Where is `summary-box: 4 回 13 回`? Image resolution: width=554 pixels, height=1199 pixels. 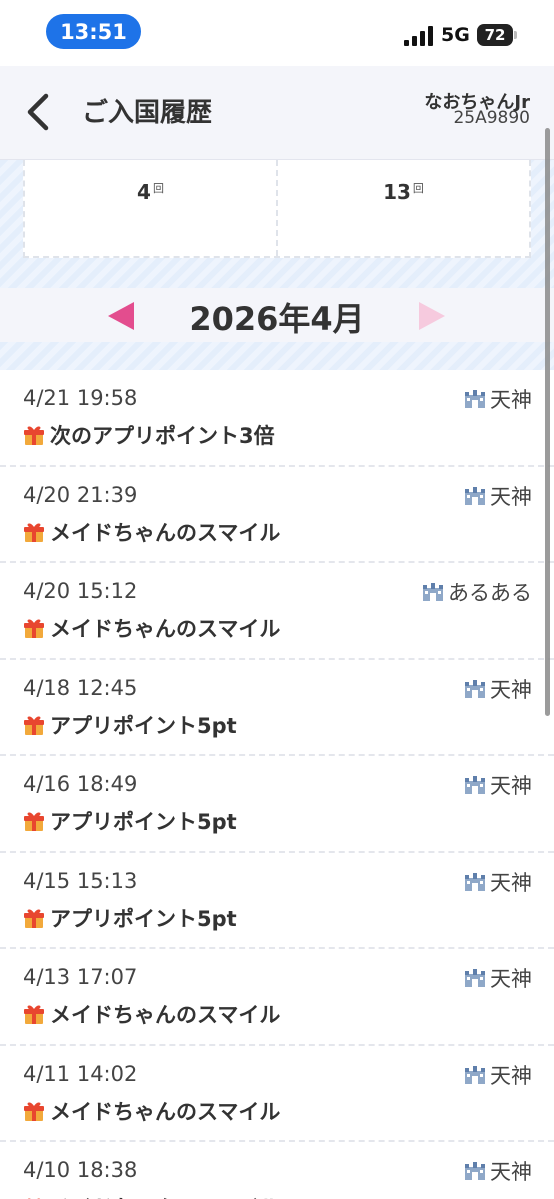
summary-box: 4 回 13 回 is located at coordinates (277, 209).